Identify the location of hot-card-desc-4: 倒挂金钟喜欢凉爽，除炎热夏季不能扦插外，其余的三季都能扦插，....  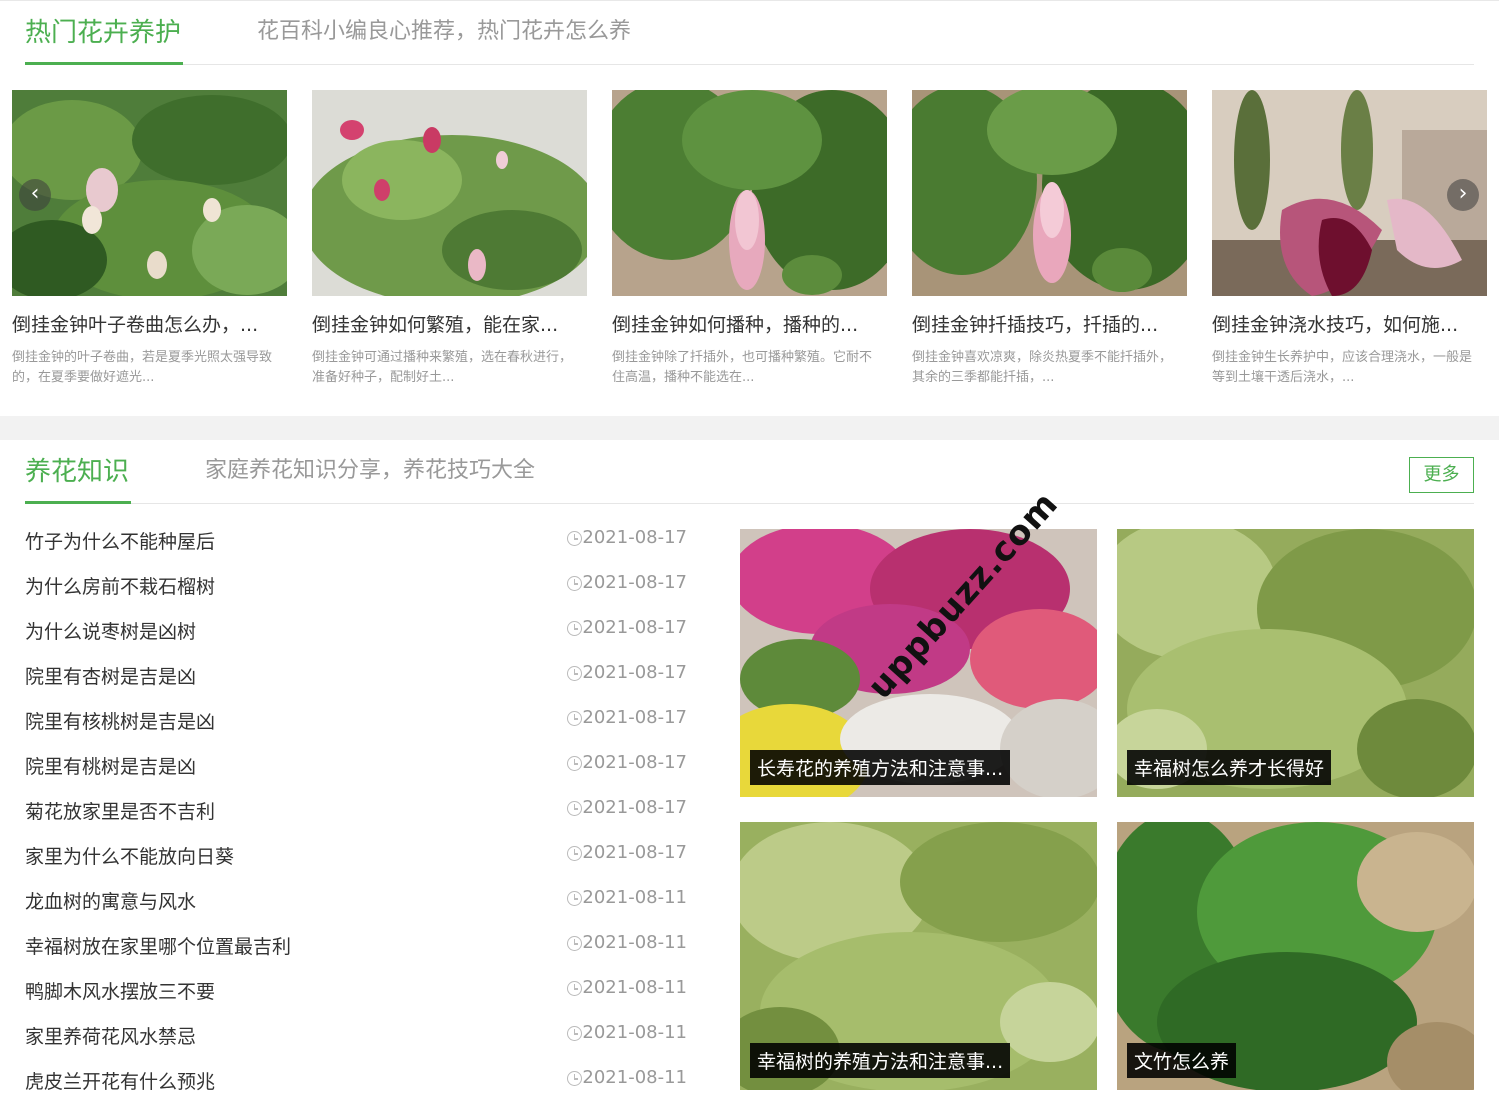
(1042, 367).